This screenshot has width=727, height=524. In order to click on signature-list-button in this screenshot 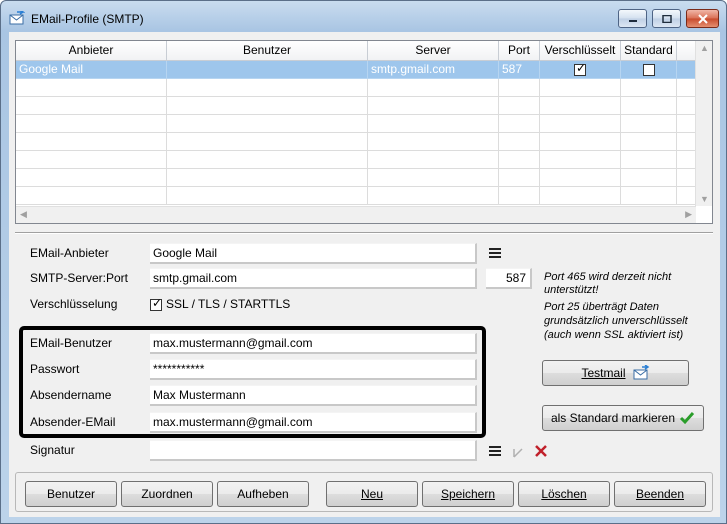, I will do `click(495, 451)`.